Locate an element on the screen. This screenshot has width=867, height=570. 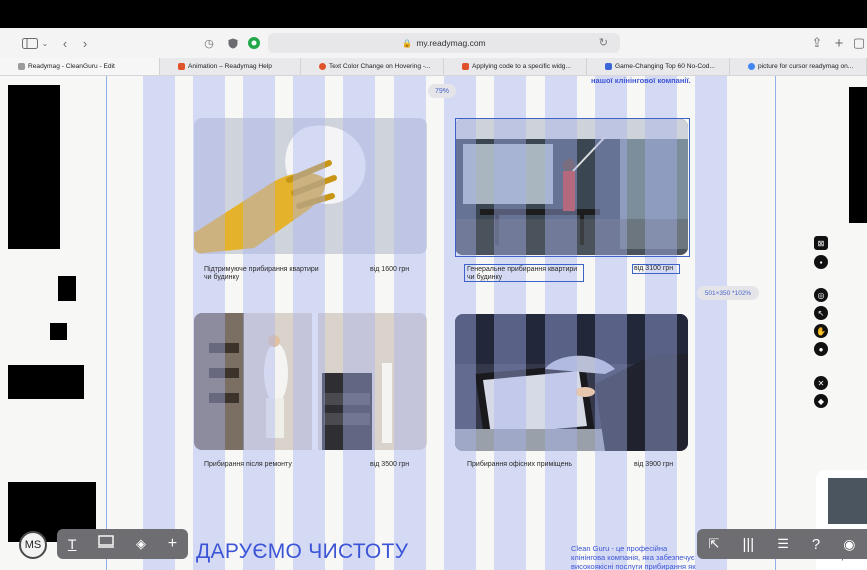
zoom-indicator: 79% is located at coordinates (442, 91).